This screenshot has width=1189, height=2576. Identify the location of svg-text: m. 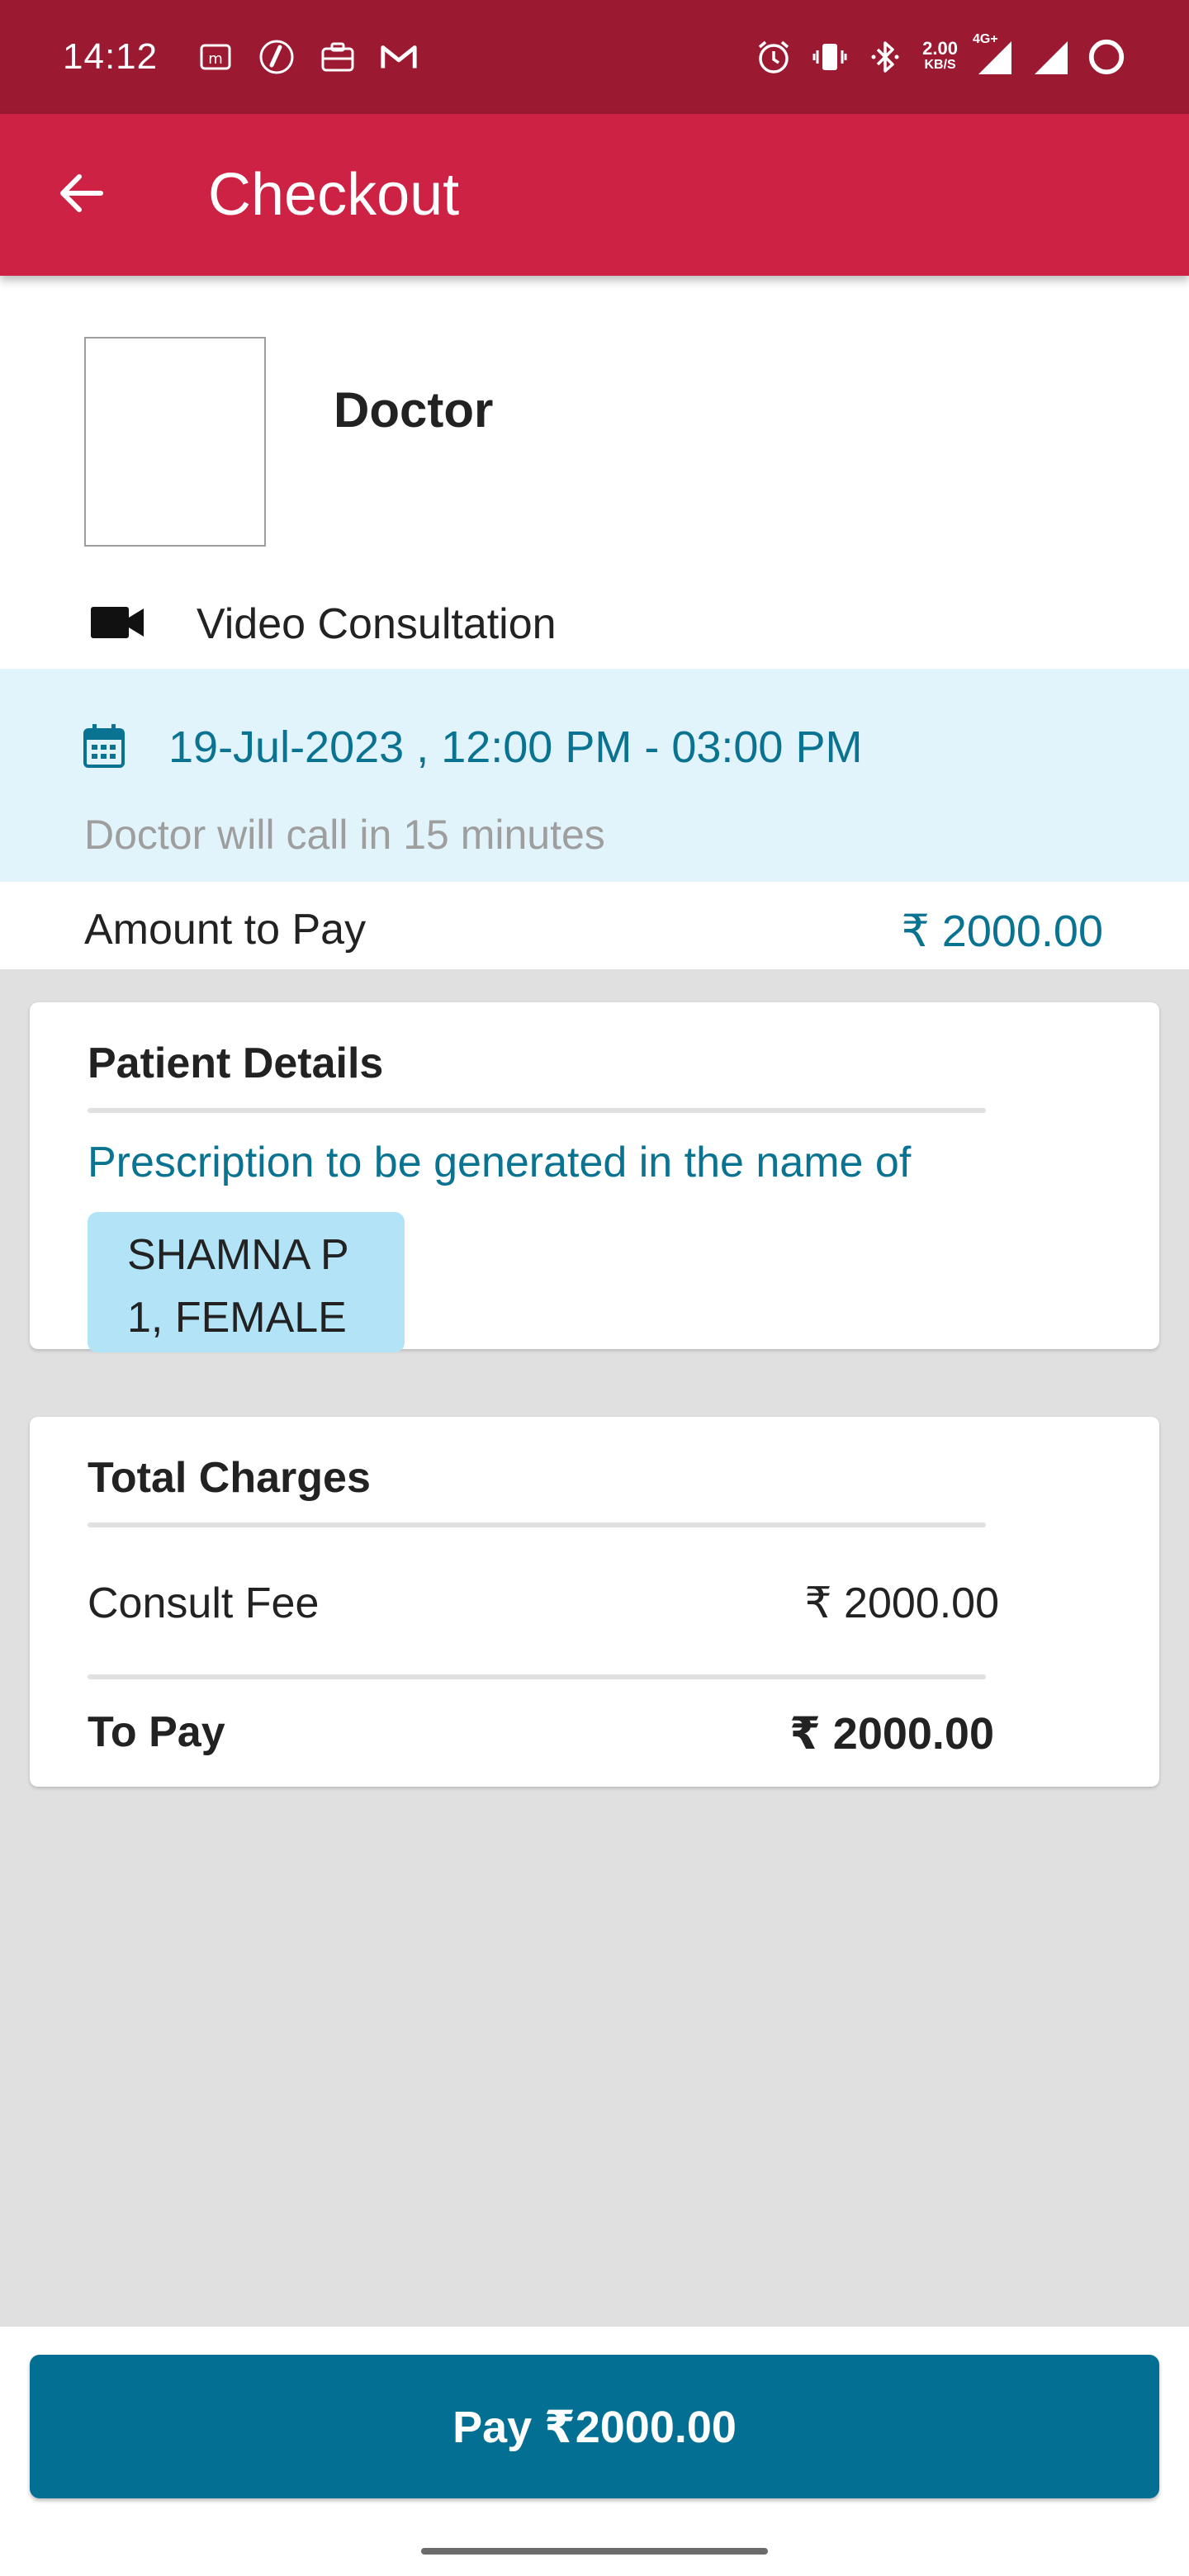
(215, 59).